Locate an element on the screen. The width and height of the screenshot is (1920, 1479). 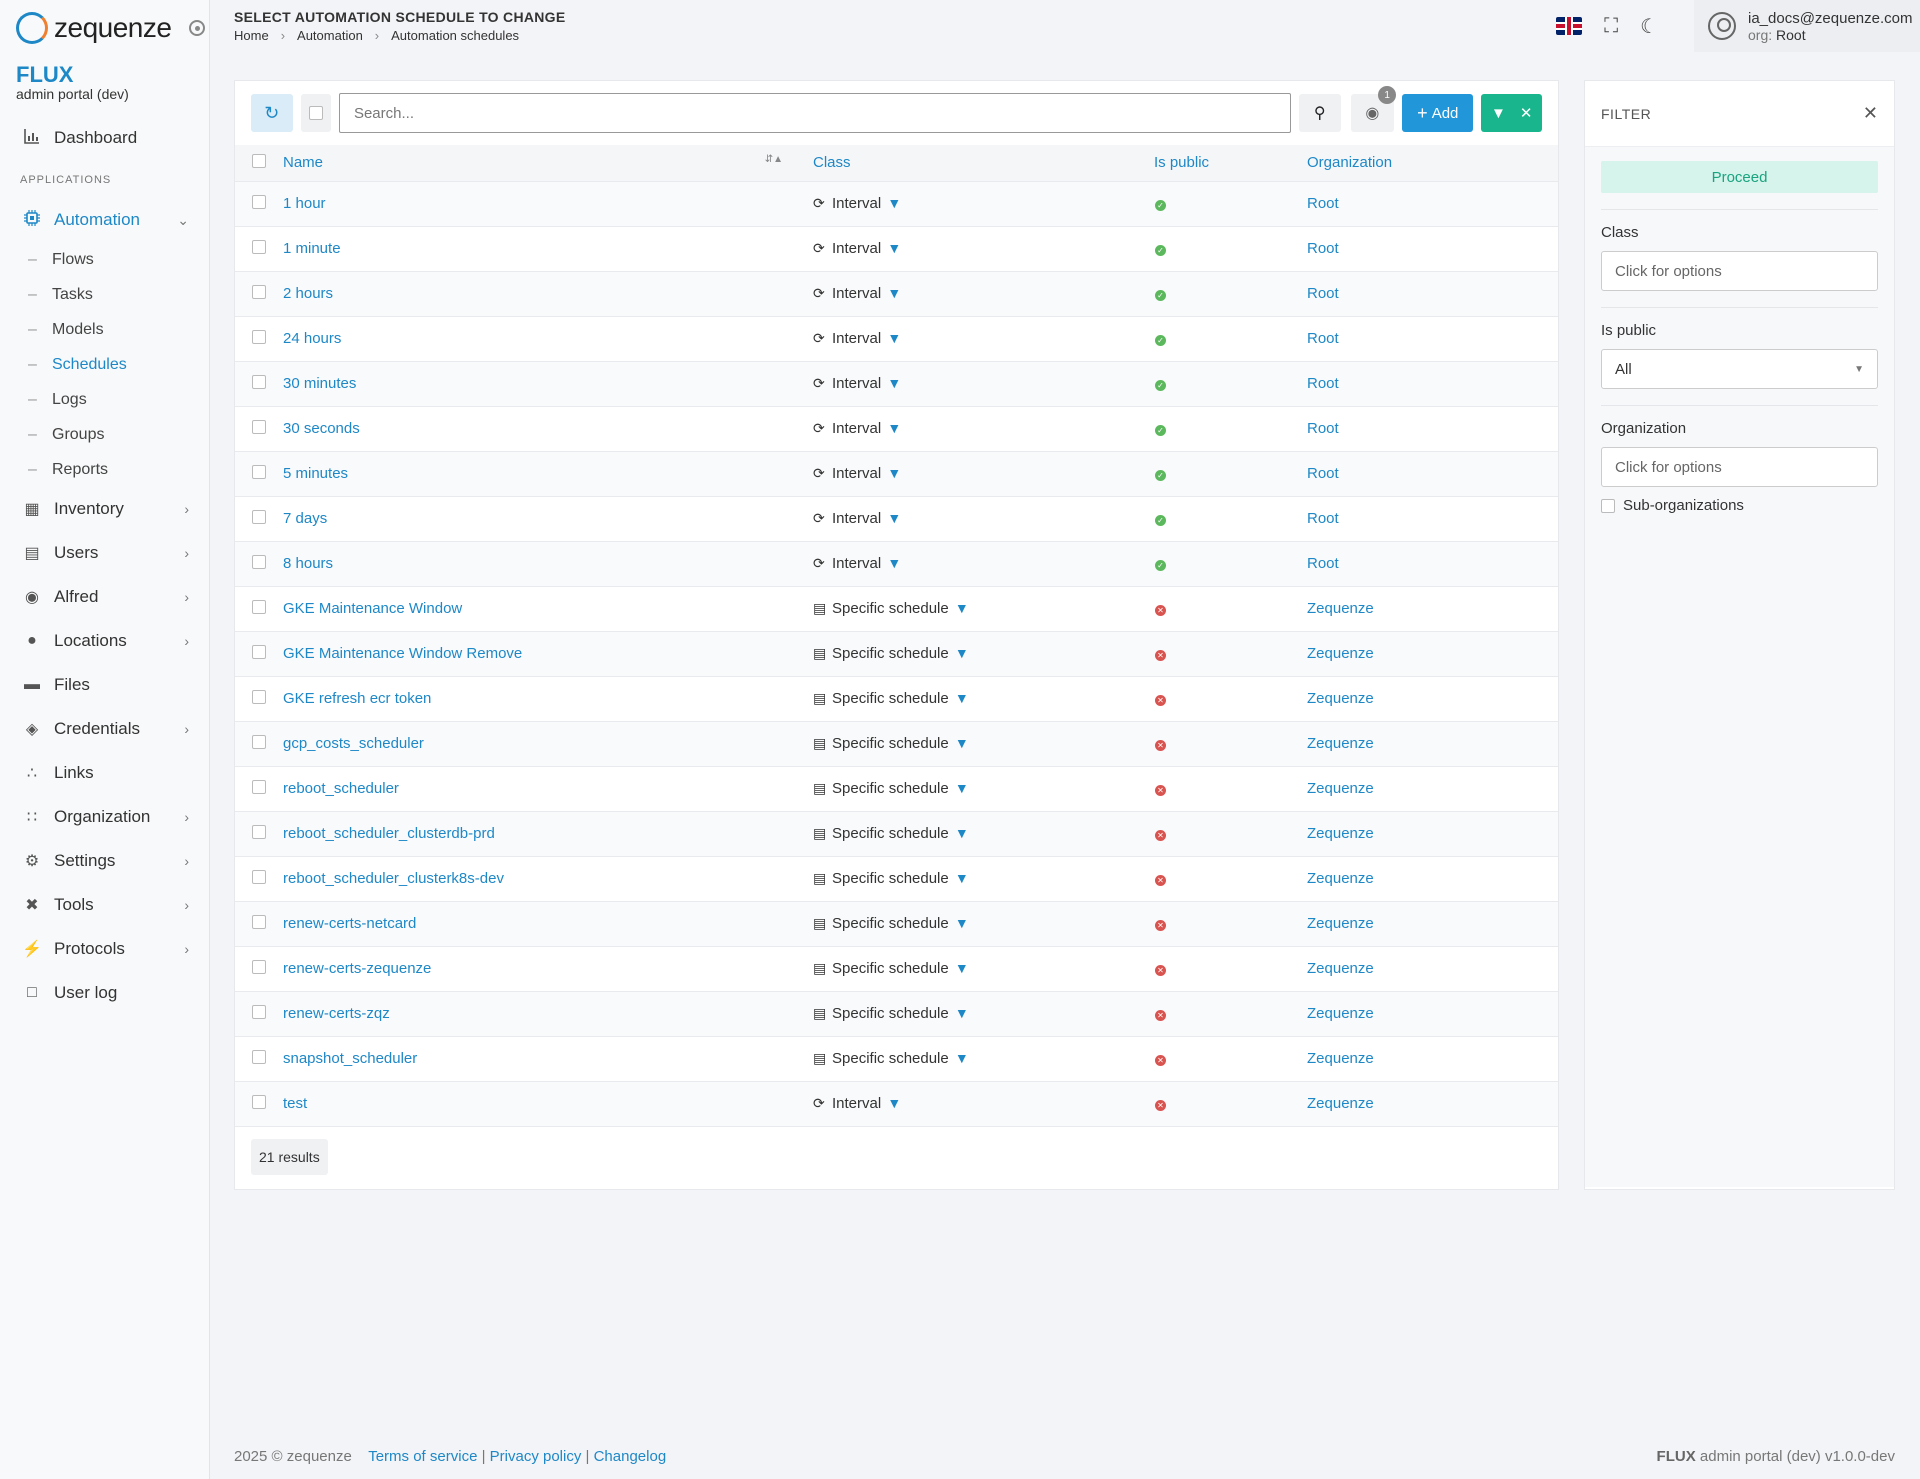
schedule-name-link: 30 minutes is located at coordinates (319, 383).